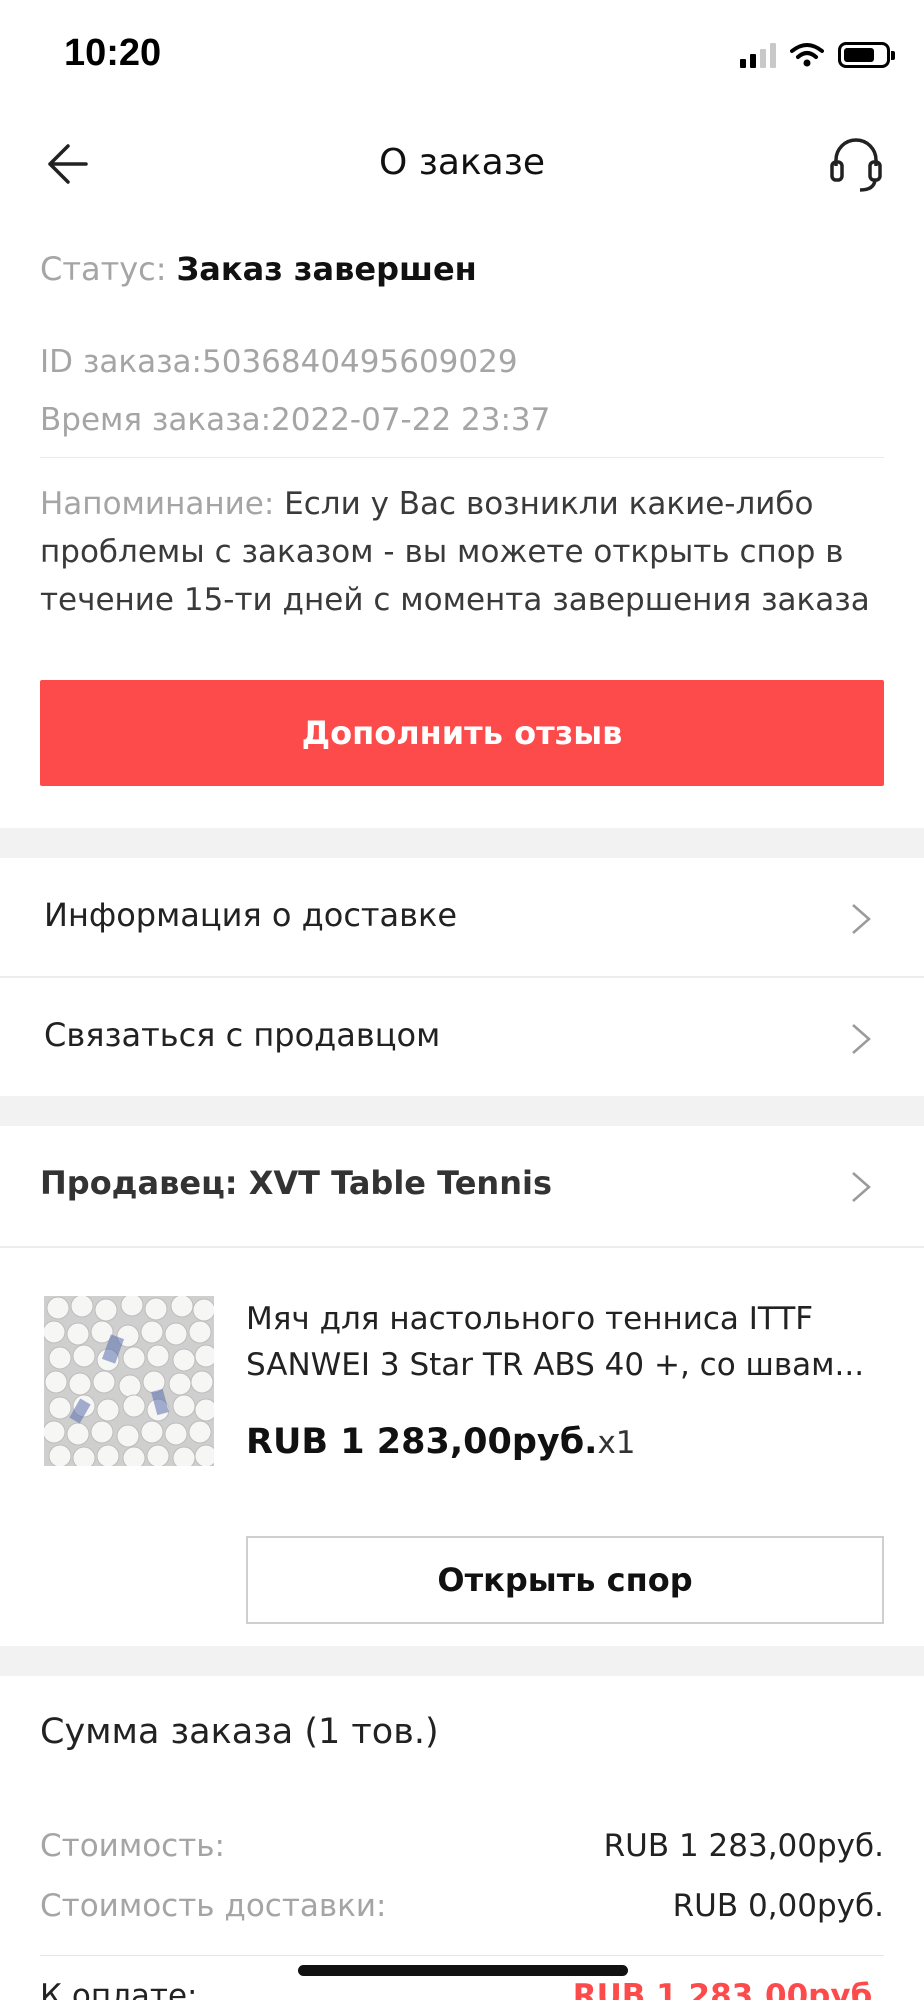  I want to click on page-title: О заказе, so click(462, 162).